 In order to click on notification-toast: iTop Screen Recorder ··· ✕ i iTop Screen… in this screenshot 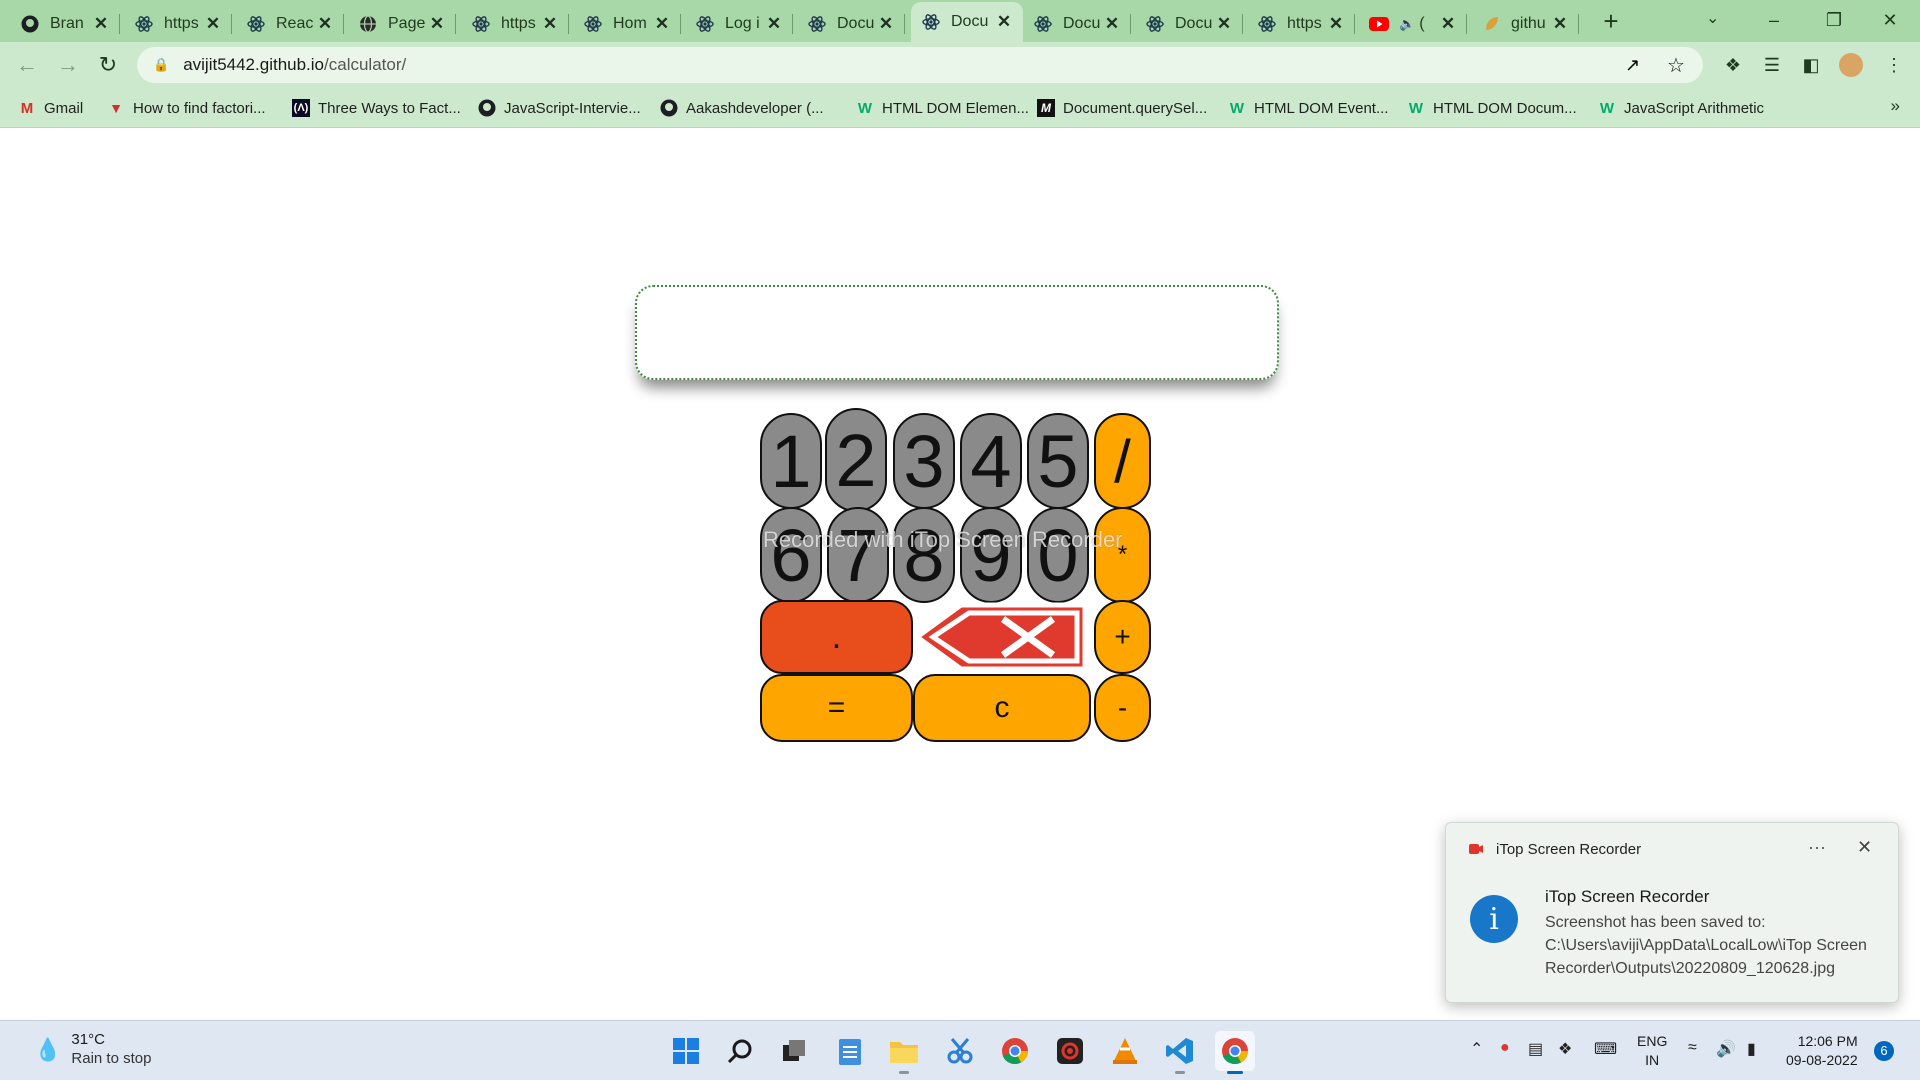, I will do `click(1672, 912)`.